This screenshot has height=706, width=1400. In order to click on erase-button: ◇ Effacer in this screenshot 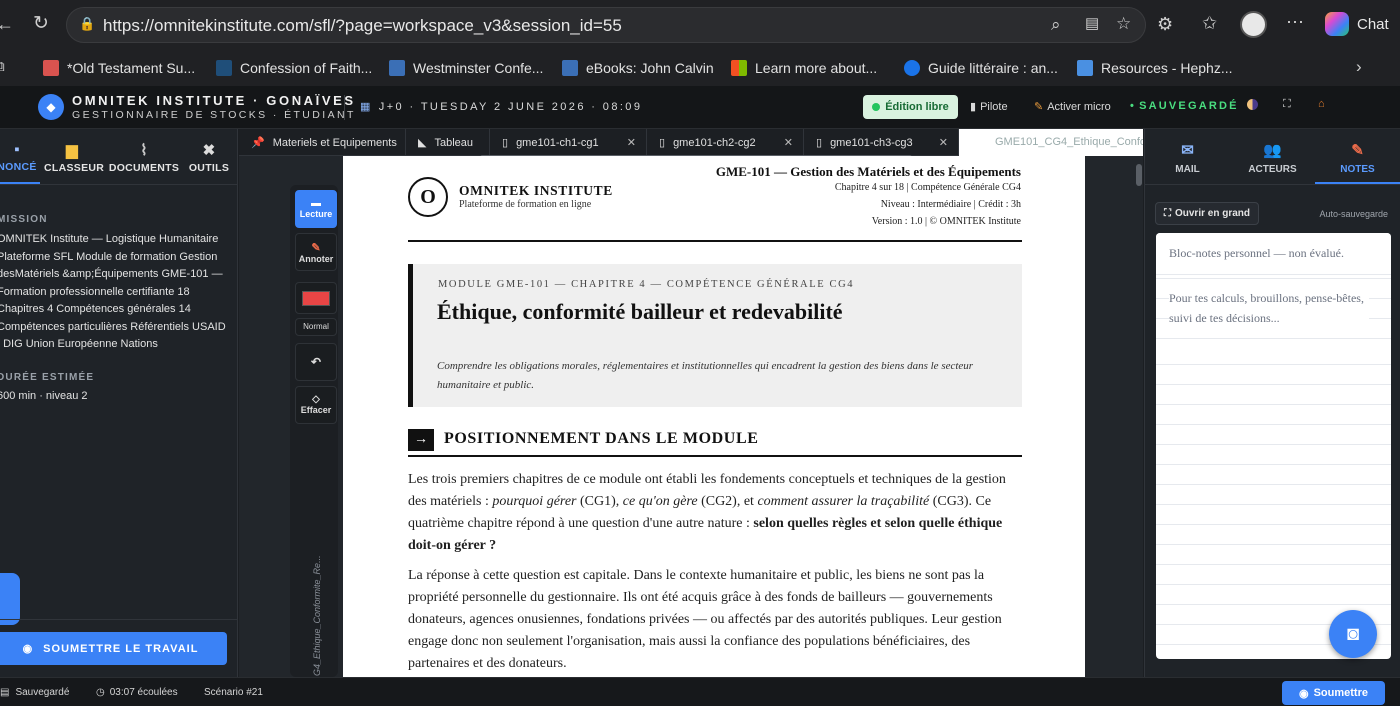, I will do `click(316, 405)`.